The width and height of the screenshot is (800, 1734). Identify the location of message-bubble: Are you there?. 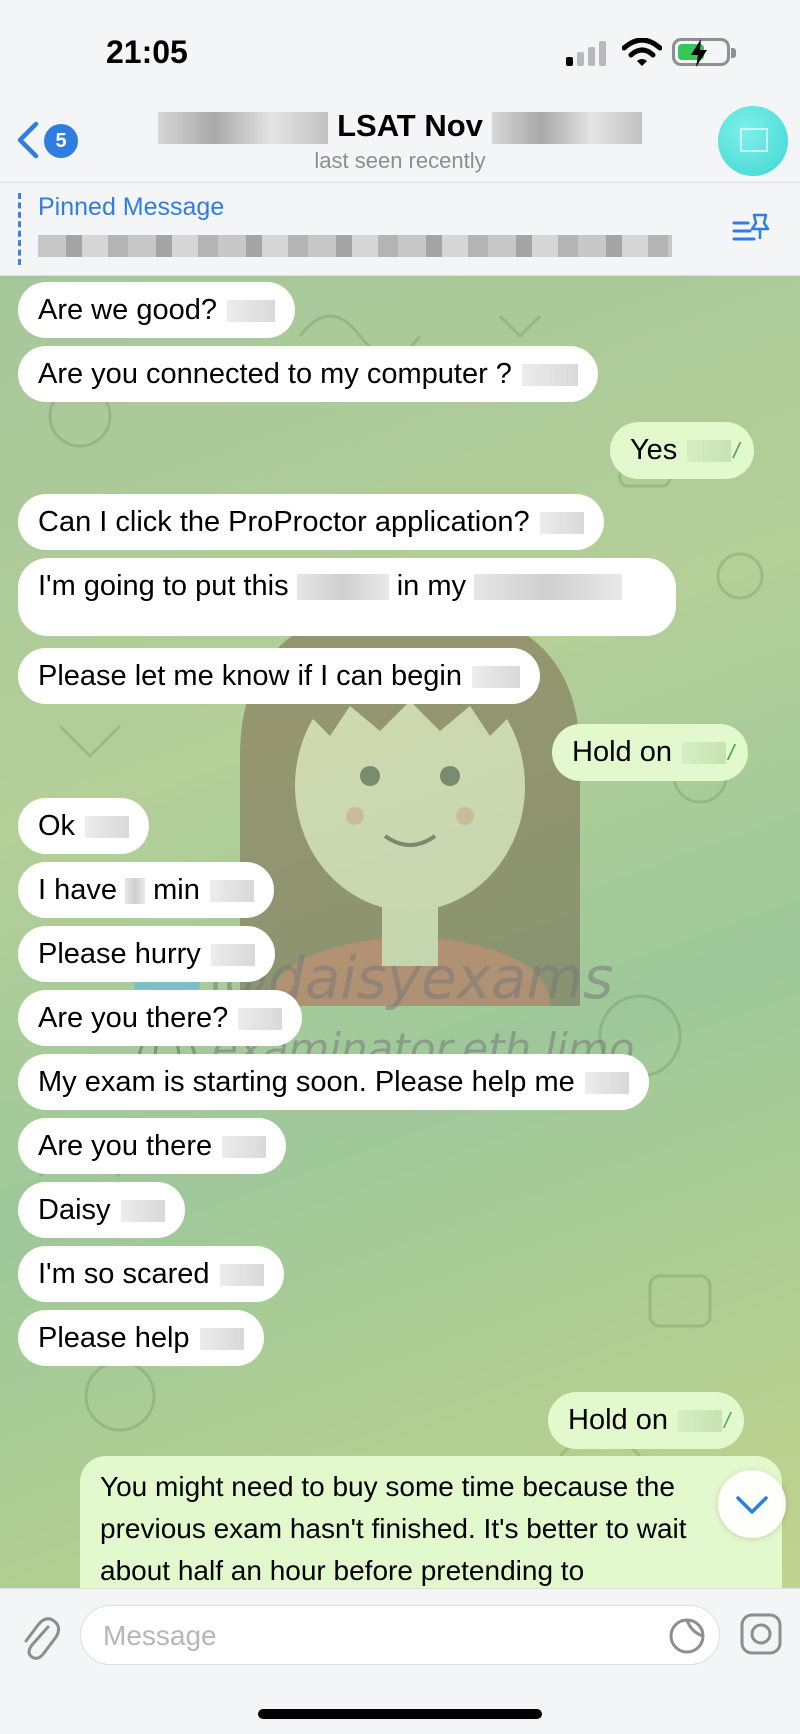
(160, 1018).